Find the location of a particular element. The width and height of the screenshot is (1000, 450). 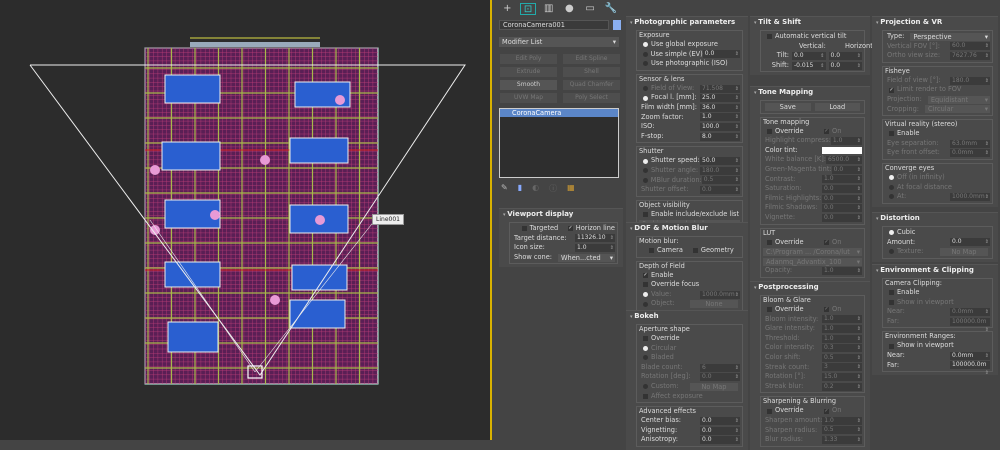

film-width-mm-spinner: 36.0 is located at coordinates (720, 107).